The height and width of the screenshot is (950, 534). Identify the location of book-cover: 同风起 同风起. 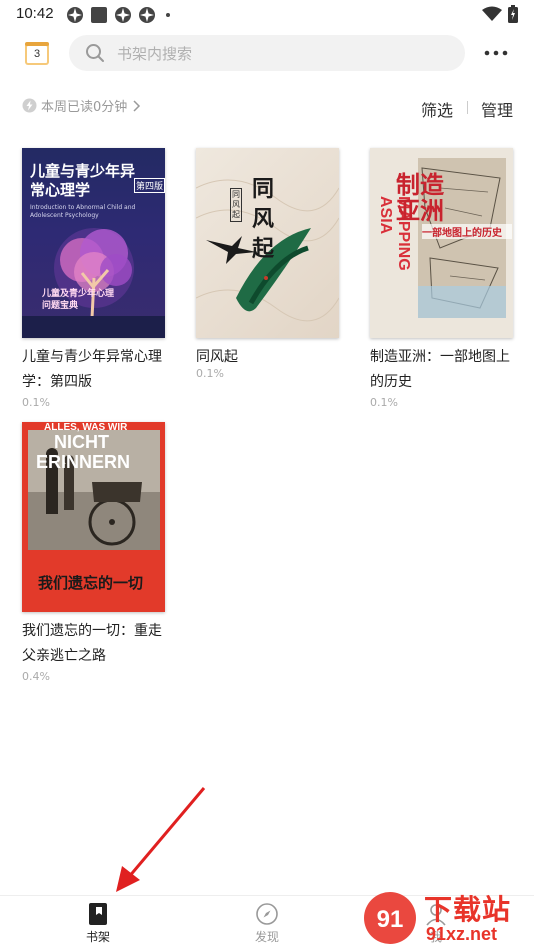
(267, 243).